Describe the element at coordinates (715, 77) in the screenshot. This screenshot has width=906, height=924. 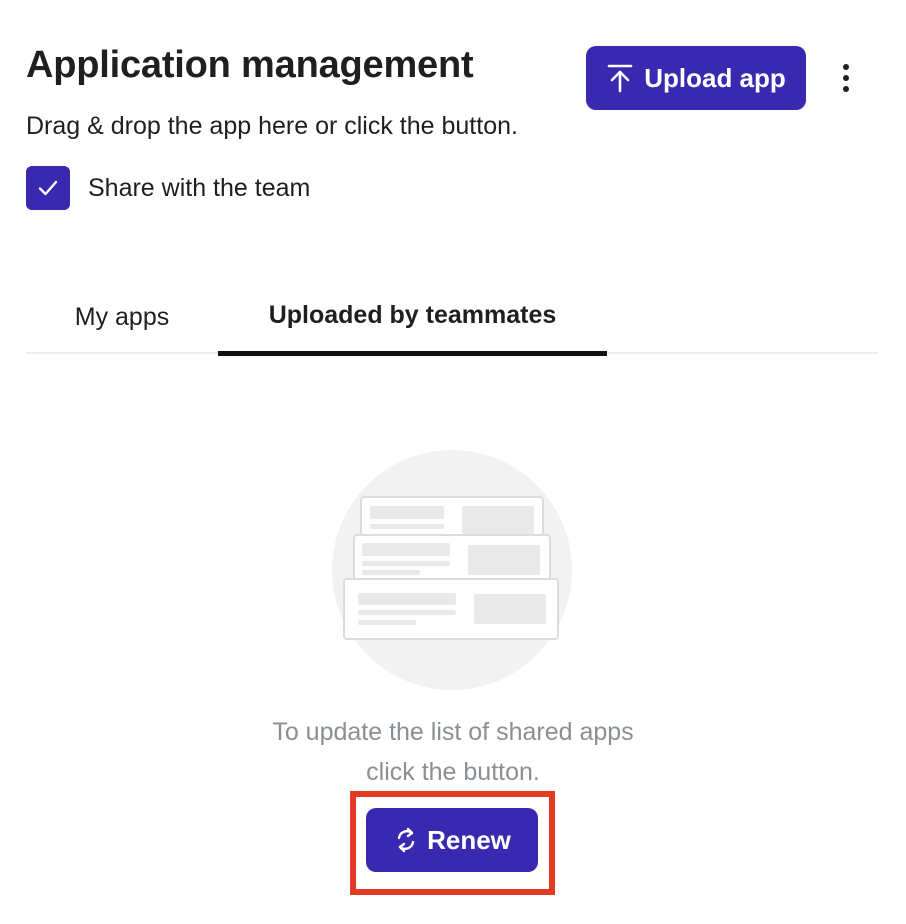
I see `upload-app-label: Upload app` at that location.